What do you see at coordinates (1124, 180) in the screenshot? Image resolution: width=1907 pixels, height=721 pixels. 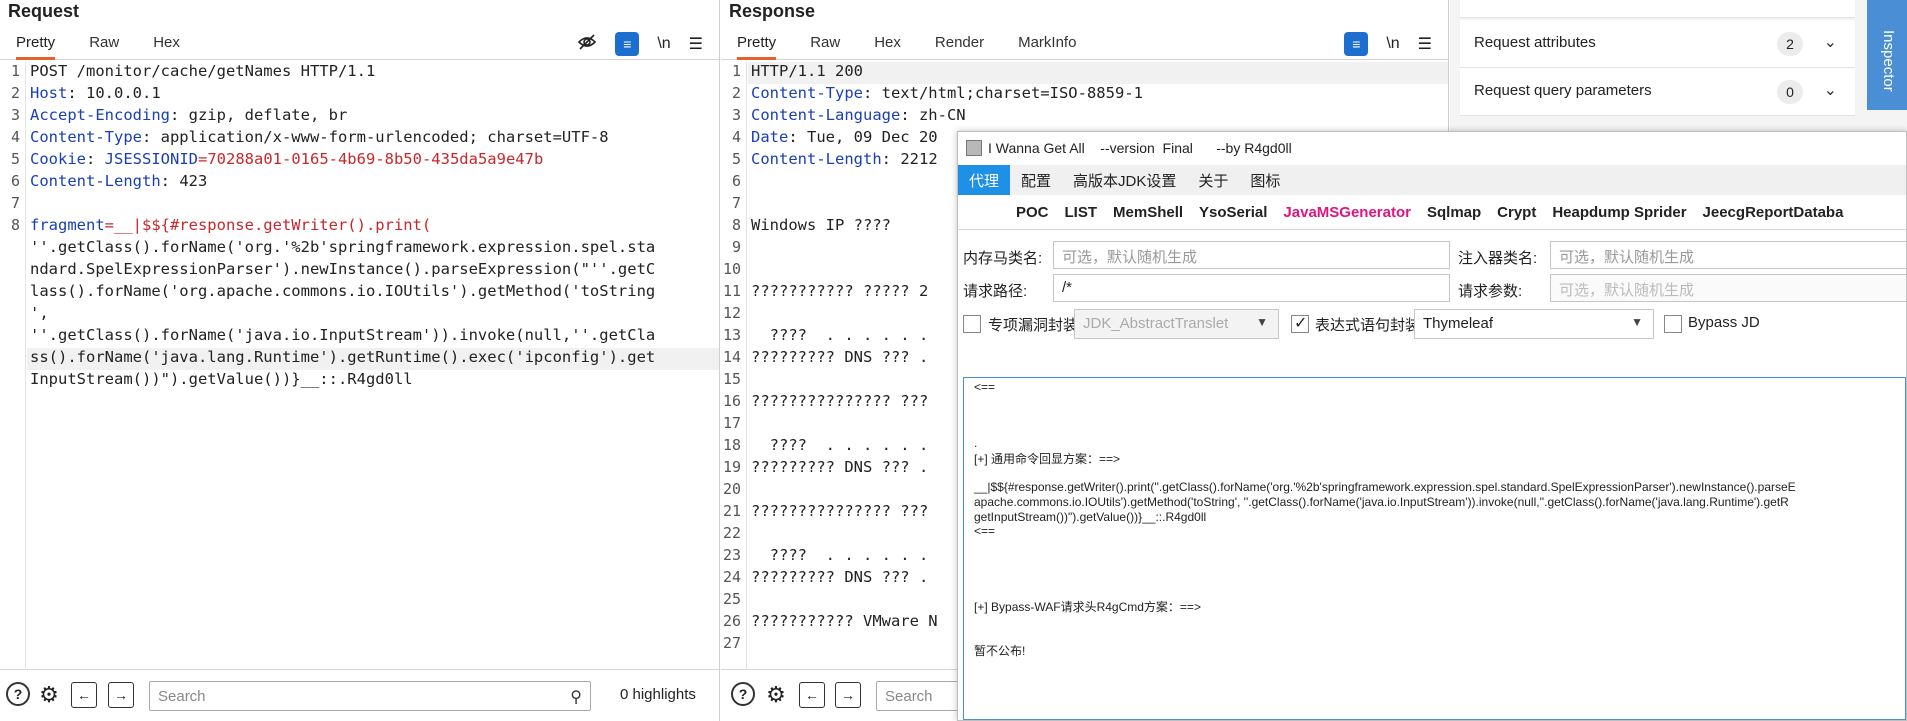 I see `menu-jdk-settings: 高版本JDK设置` at bounding box center [1124, 180].